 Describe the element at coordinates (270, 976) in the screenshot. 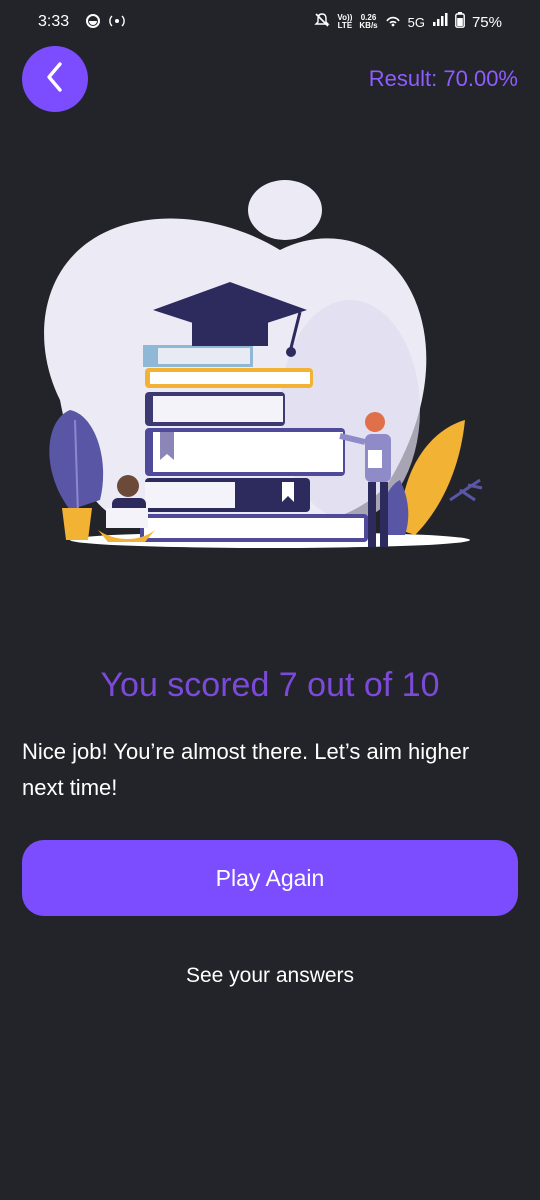

I see `see-answers-link: See your answers` at that location.